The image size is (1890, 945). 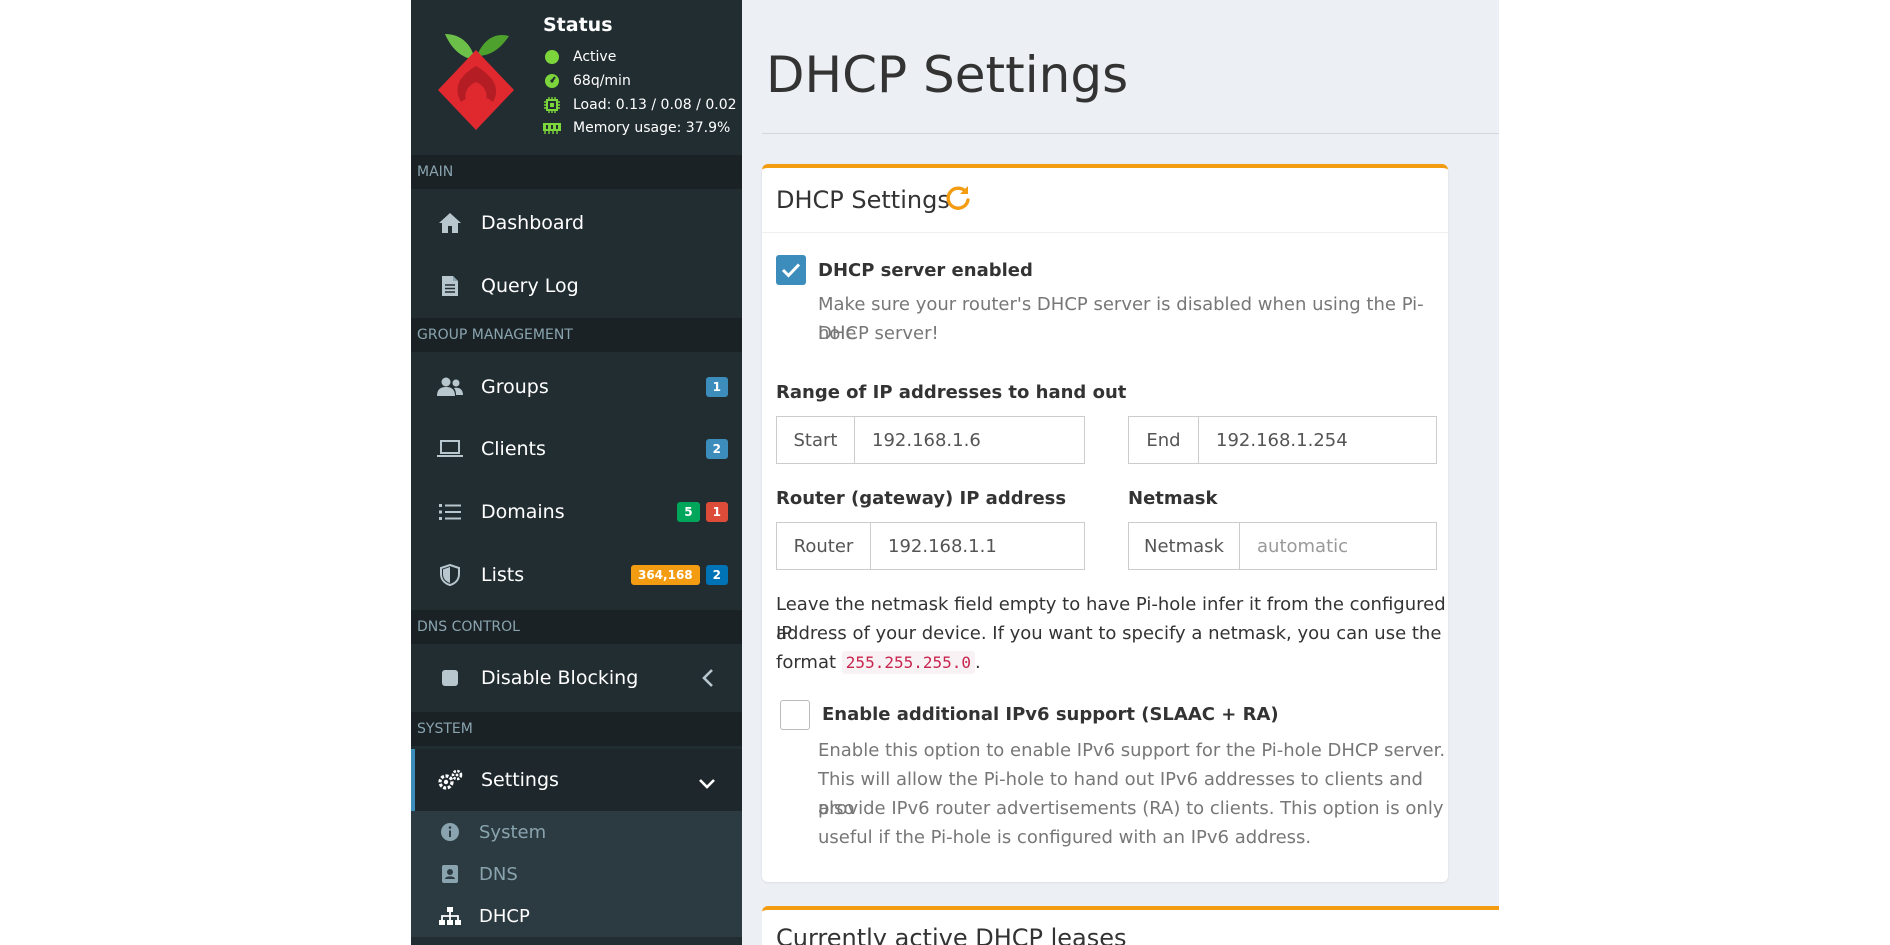 I want to click on status-load: Load: 0.13 / 0.08 / 0.02, so click(x=640, y=105).